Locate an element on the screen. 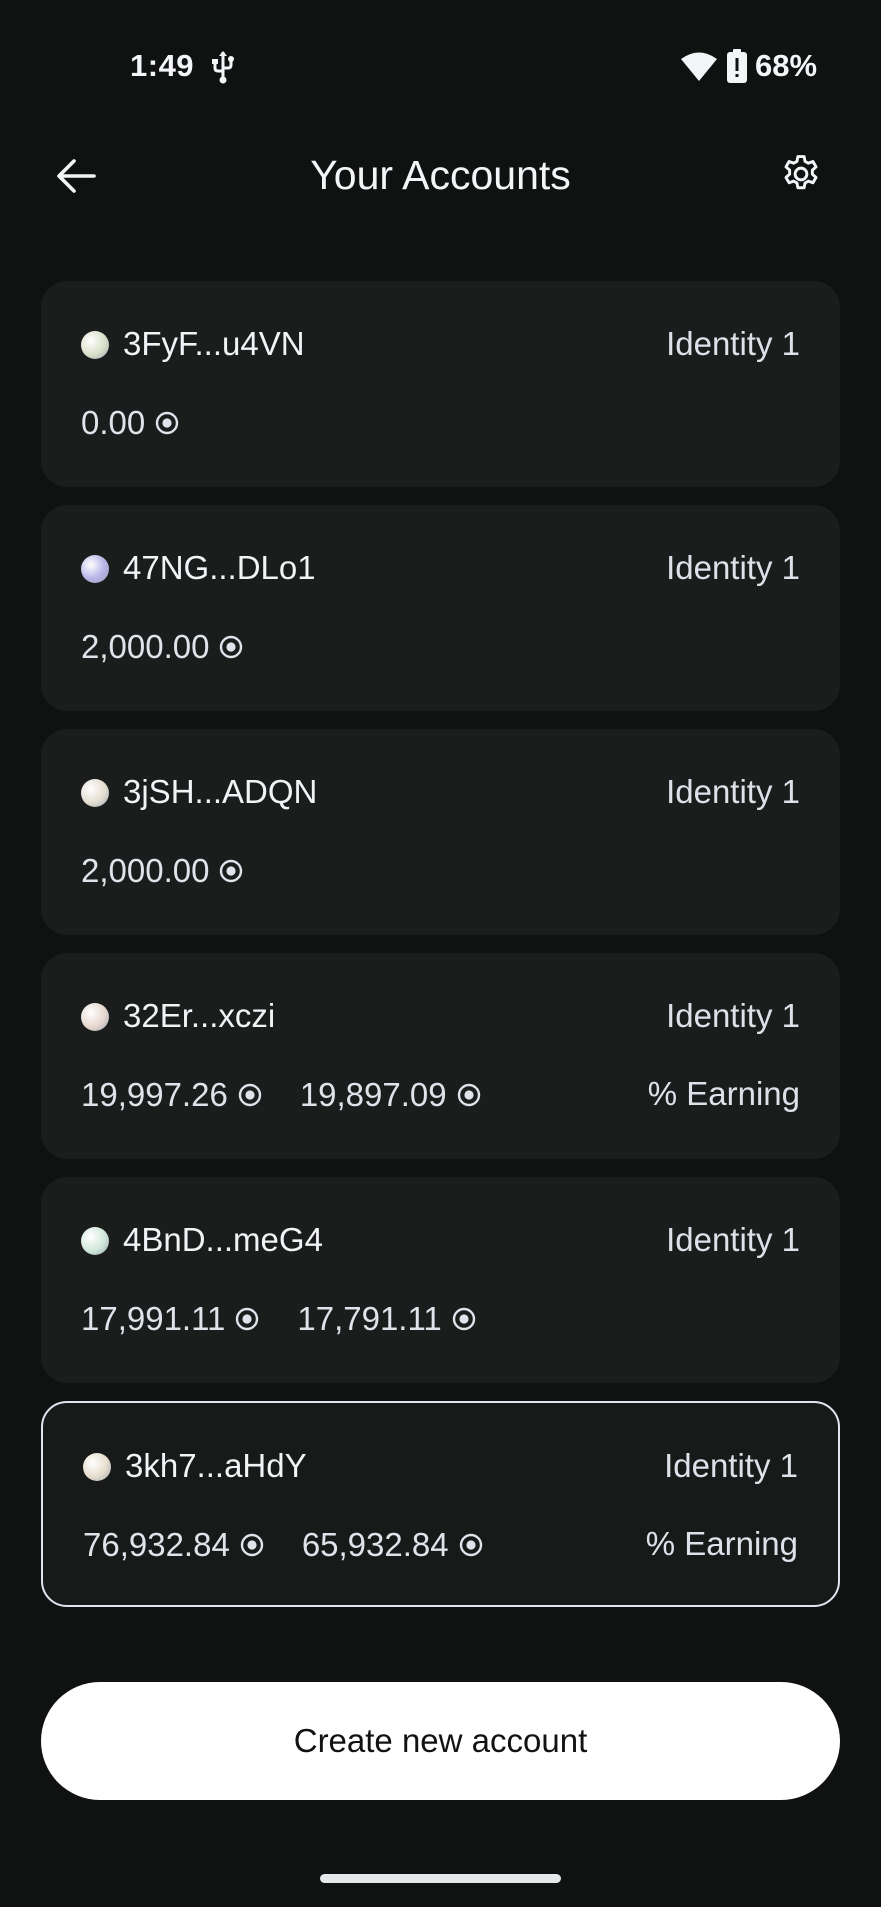 This screenshot has height=1907, width=881. account-address: 3jSH...ADQN is located at coordinates (220, 791).